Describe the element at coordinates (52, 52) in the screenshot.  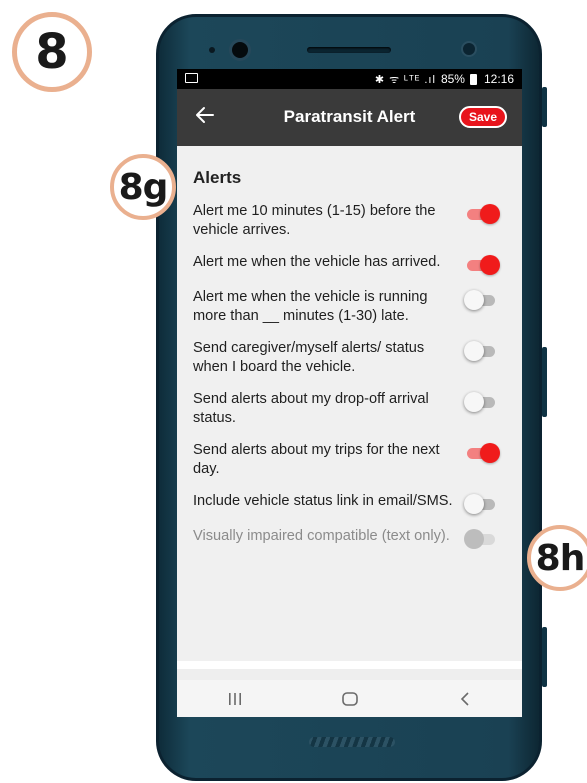
I see `step-number-badge: 8` at that location.